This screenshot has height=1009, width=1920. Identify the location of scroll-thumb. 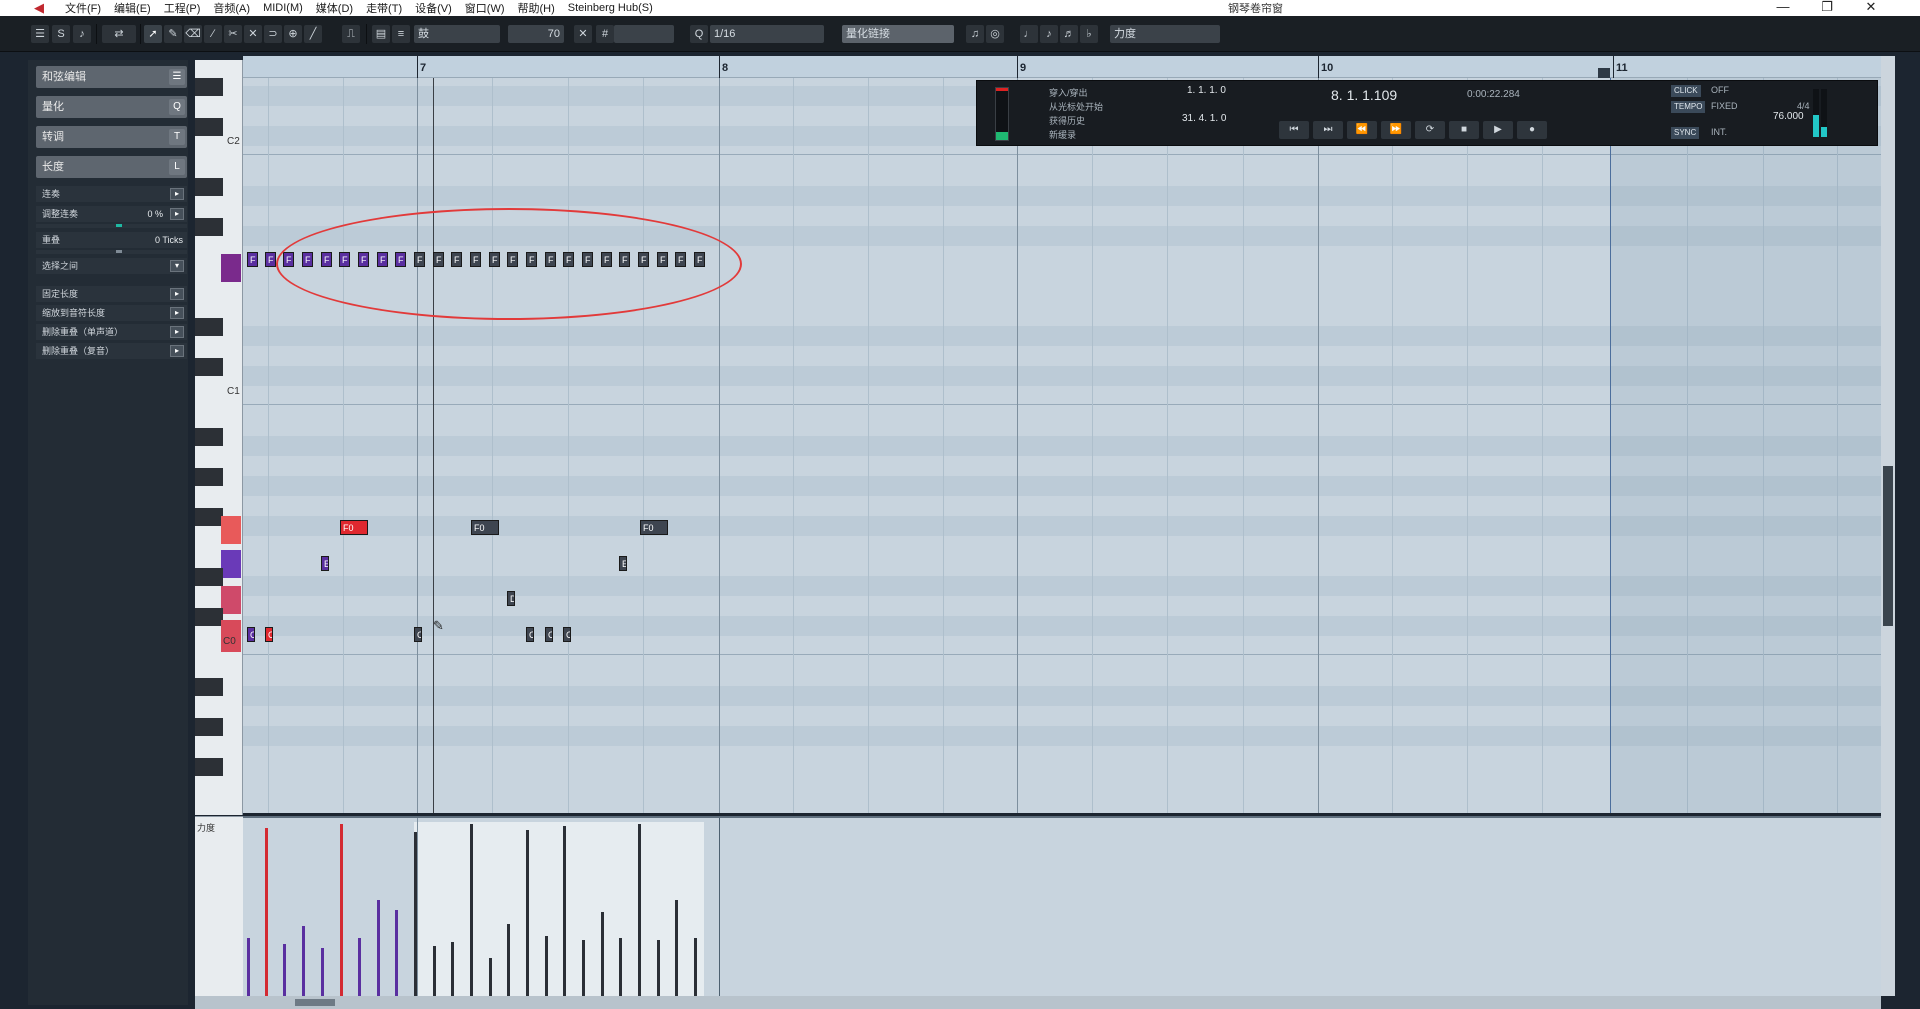
(1888, 546).